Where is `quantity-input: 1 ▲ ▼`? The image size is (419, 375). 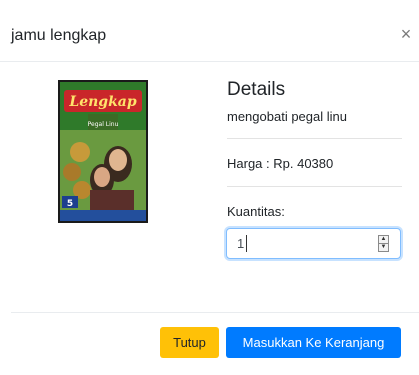 quantity-input: 1 ▲ ▼ is located at coordinates (313, 243).